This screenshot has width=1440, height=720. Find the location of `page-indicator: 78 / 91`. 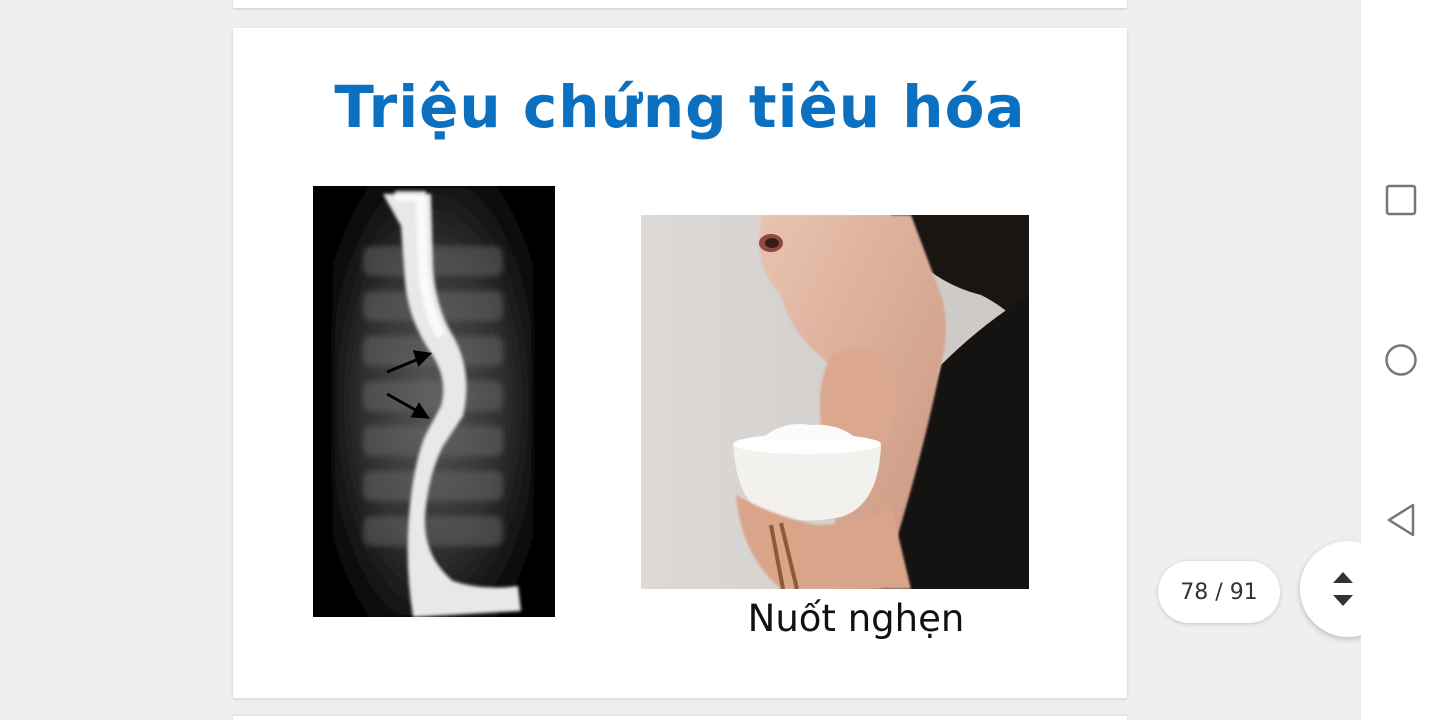

page-indicator: 78 / 91 is located at coordinates (1219, 592).